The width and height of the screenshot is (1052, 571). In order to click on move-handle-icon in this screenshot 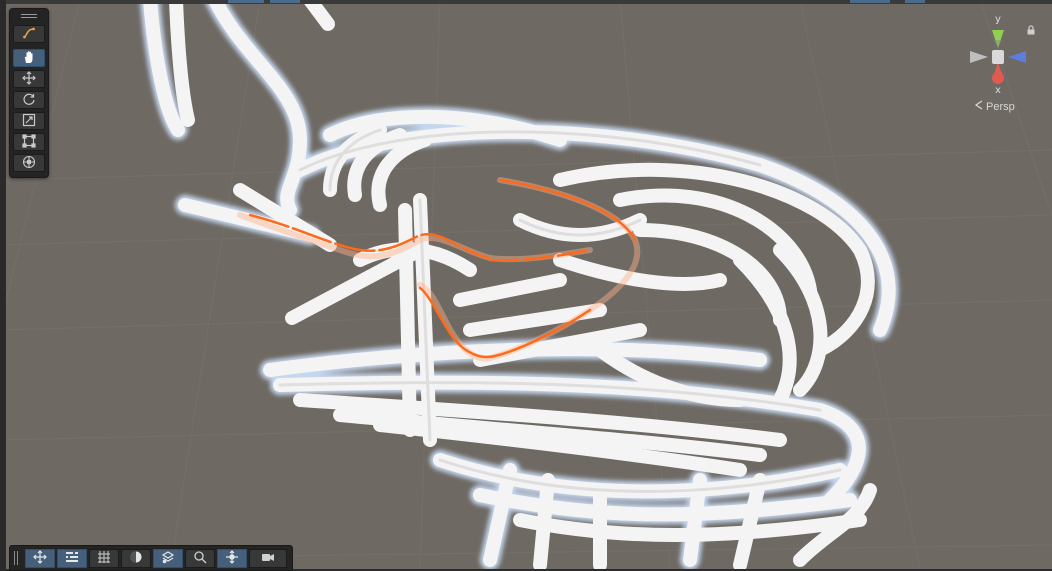, I will do `click(40, 558)`.